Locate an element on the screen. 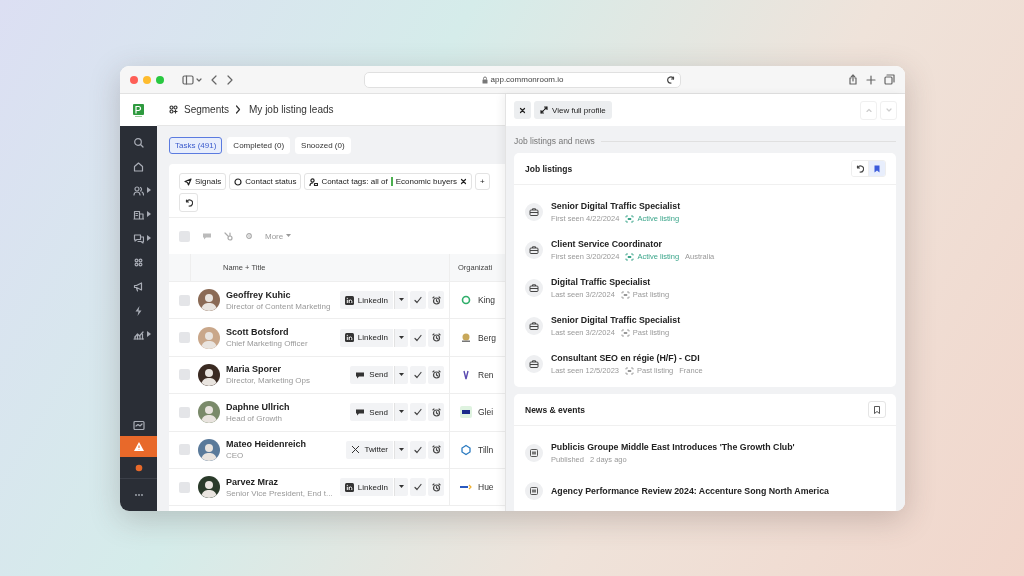  job-title: Digital Traffic Specialist is located at coordinates (610, 282).